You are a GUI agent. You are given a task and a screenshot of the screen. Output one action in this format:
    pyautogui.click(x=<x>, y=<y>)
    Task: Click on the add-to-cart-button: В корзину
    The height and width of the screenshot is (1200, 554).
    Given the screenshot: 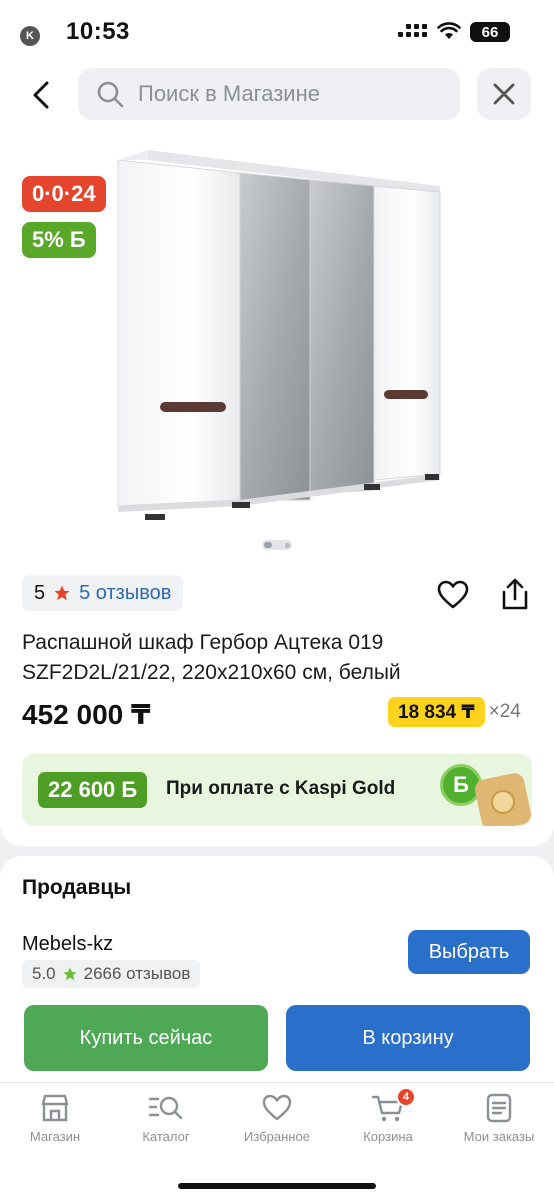 What is the action you would take?
    pyautogui.click(x=408, y=1038)
    